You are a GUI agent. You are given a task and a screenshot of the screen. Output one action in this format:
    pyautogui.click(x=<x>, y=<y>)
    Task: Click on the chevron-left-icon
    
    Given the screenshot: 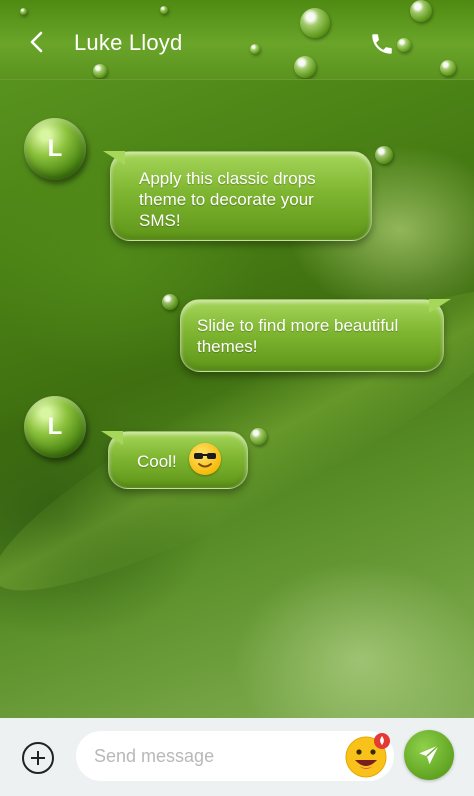 What is the action you would take?
    pyautogui.click(x=36, y=42)
    